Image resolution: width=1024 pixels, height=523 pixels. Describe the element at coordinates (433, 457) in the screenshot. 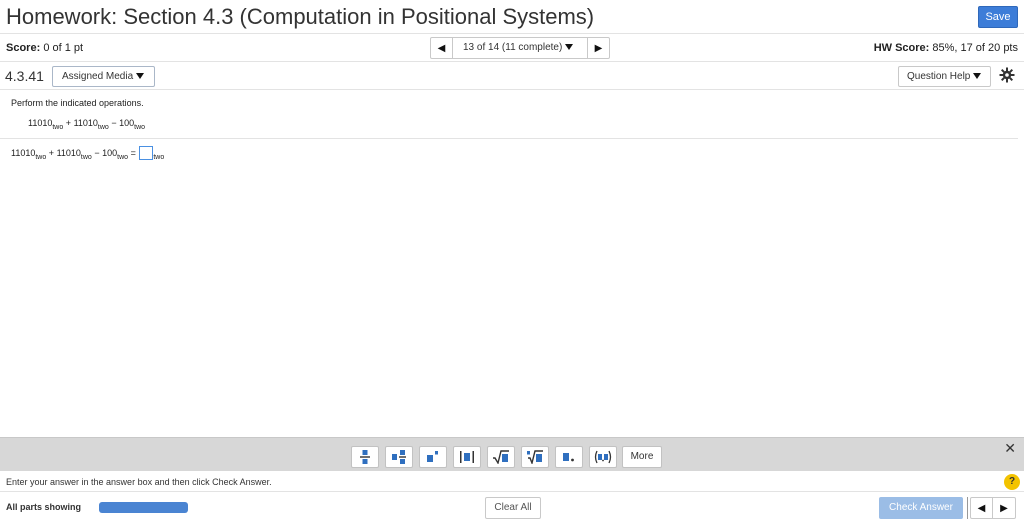

I see `exponent-tool-icon` at that location.